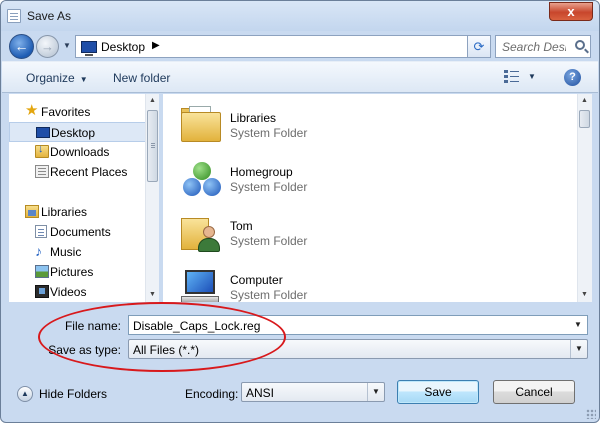 This screenshot has height=423, width=600. What do you see at coordinates (64, 212) in the screenshot?
I see `libraries-label: Libraries` at bounding box center [64, 212].